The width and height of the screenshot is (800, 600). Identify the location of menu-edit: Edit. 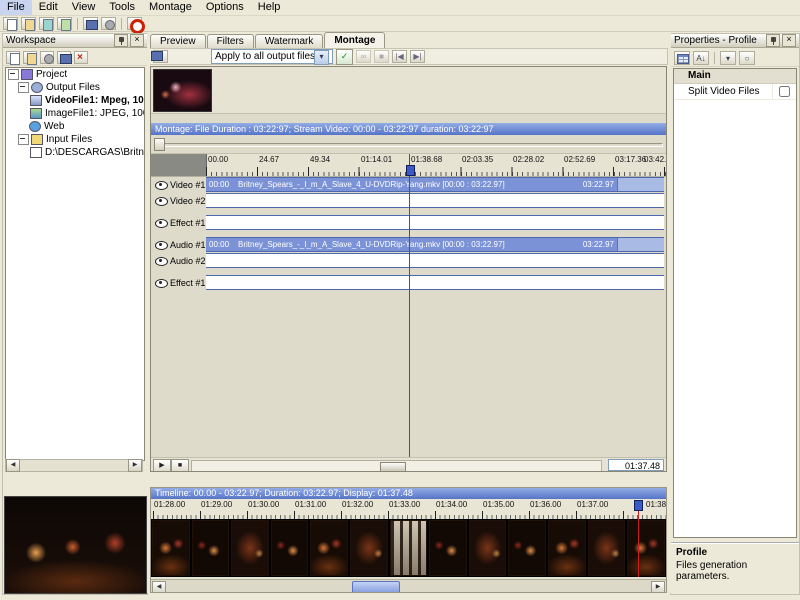
(48, 7).